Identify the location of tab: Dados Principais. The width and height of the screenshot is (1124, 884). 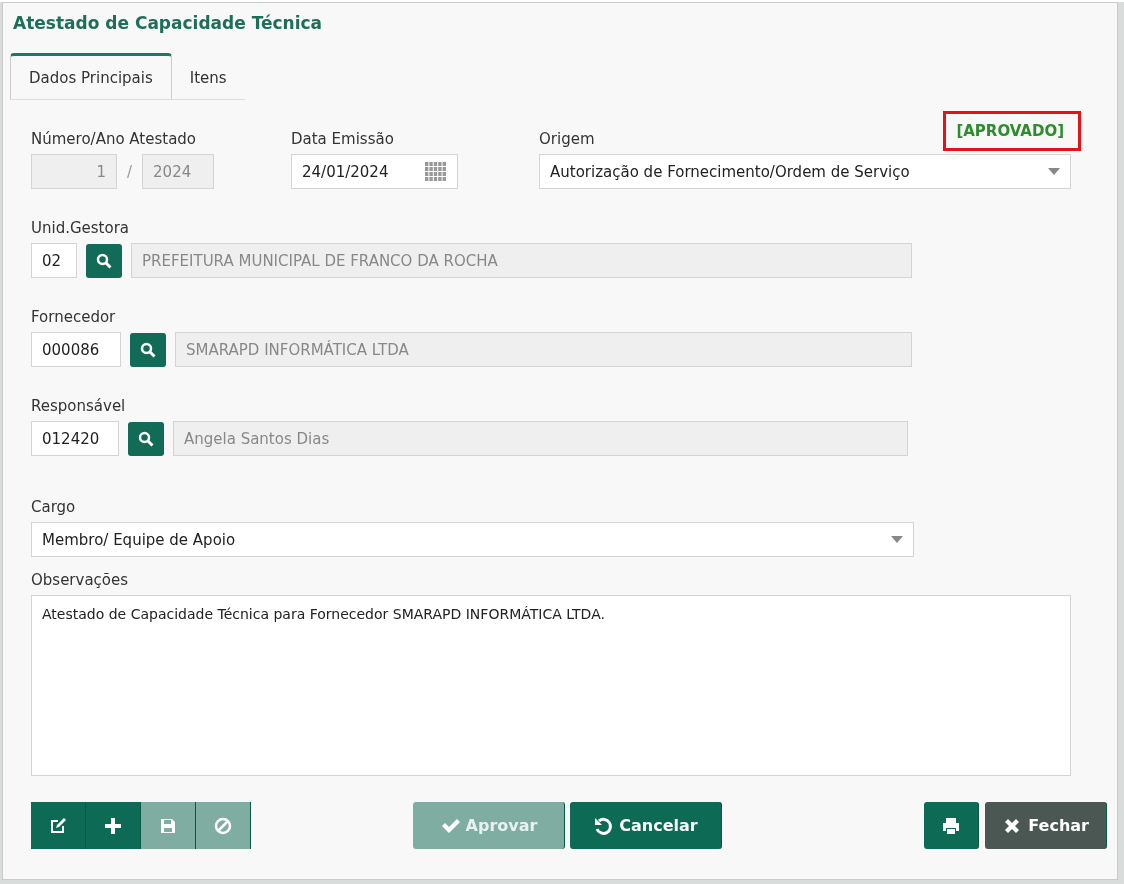
(91, 76).